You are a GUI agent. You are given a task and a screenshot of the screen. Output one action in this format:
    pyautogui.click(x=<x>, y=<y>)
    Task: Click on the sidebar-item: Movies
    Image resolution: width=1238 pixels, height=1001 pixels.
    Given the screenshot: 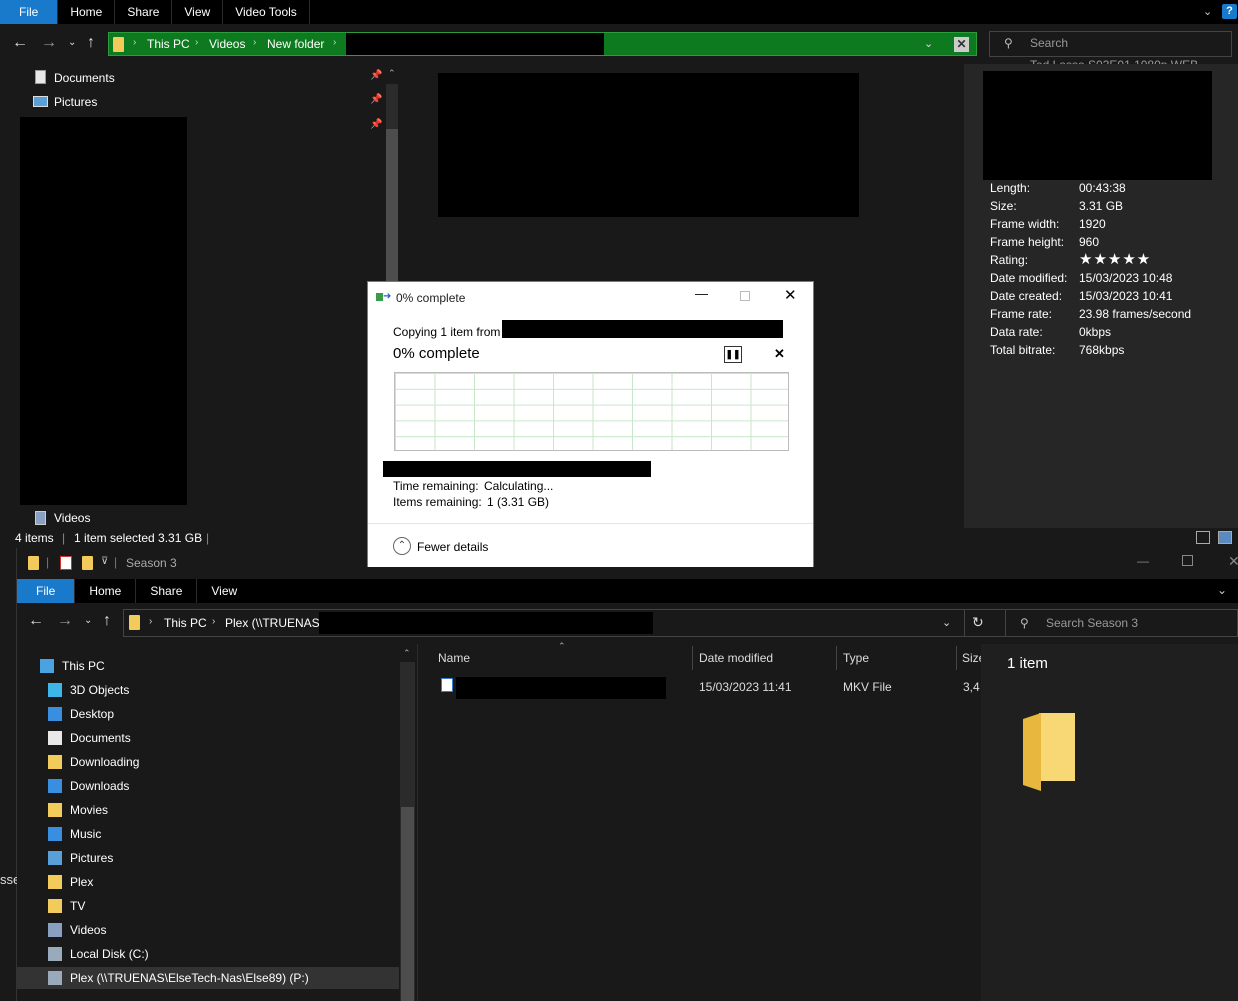 What is the action you would take?
    pyautogui.click(x=208, y=810)
    